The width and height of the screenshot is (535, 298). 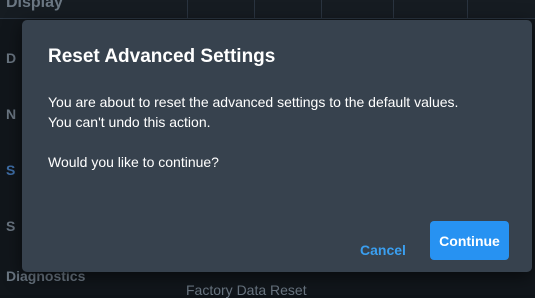 I want to click on background-sidebar-item: N, so click(x=11, y=114).